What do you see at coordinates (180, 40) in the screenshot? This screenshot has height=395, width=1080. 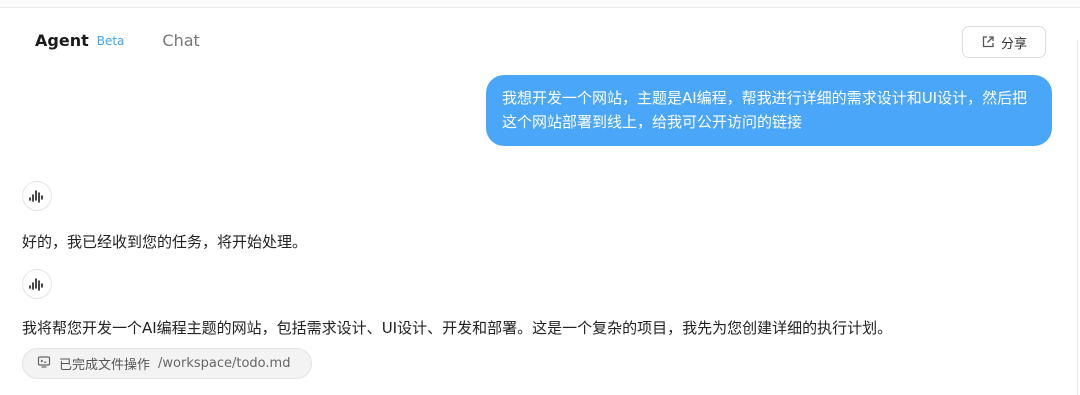 I see `tab-chat: Chat` at bounding box center [180, 40].